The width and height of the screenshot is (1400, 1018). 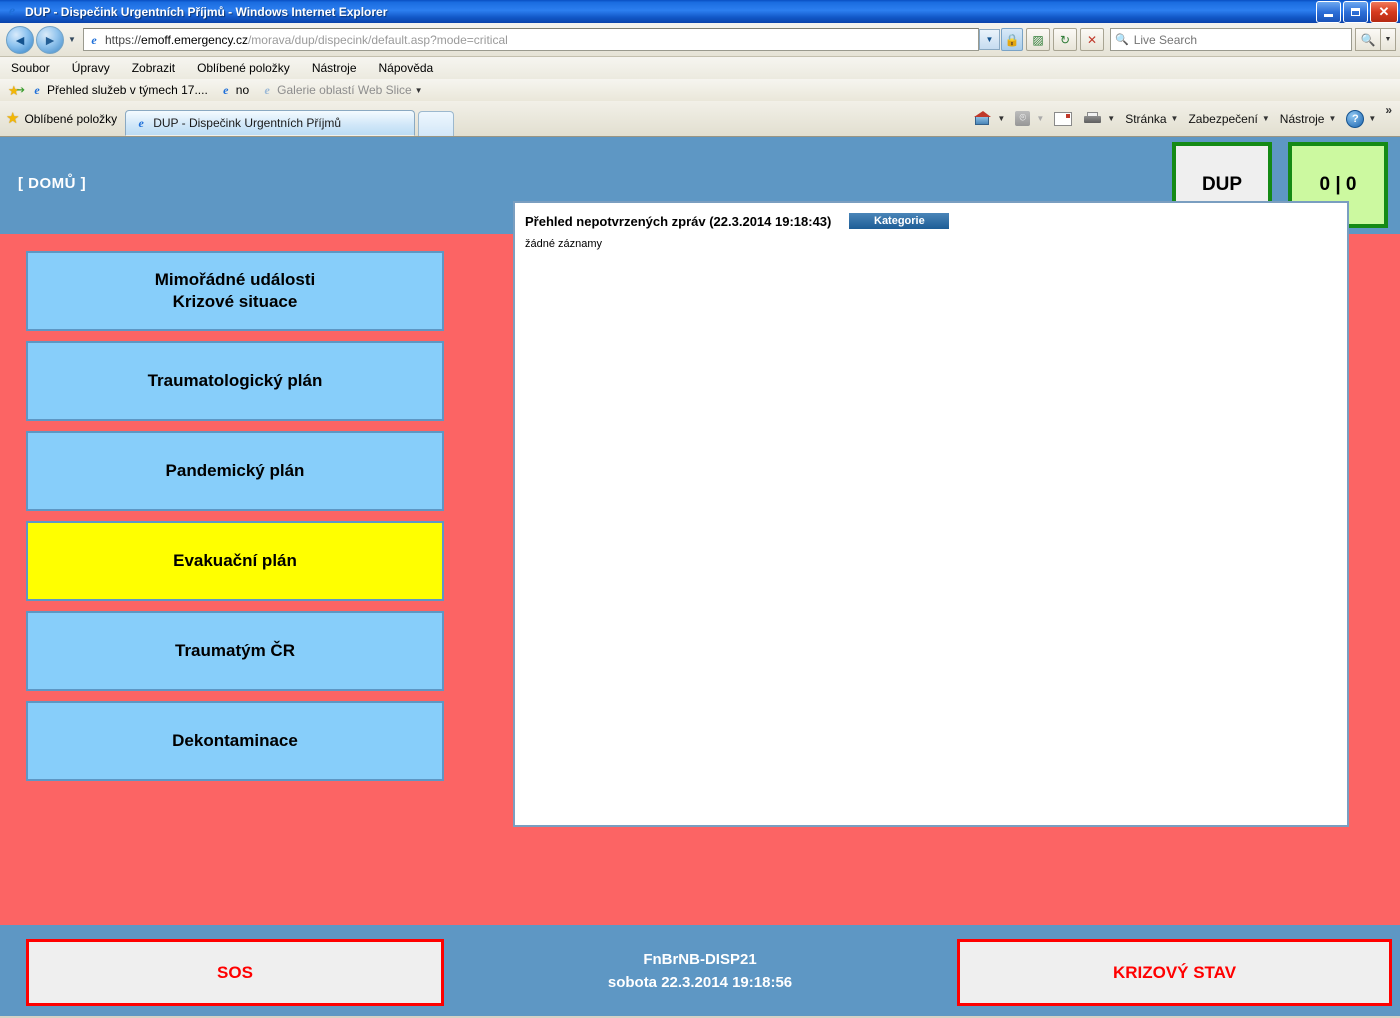 What do you see at coordinates (334, 68) in the screenshot?
I see `menu-item-nastroje: Nástroje` at bounding box center [334, 68].